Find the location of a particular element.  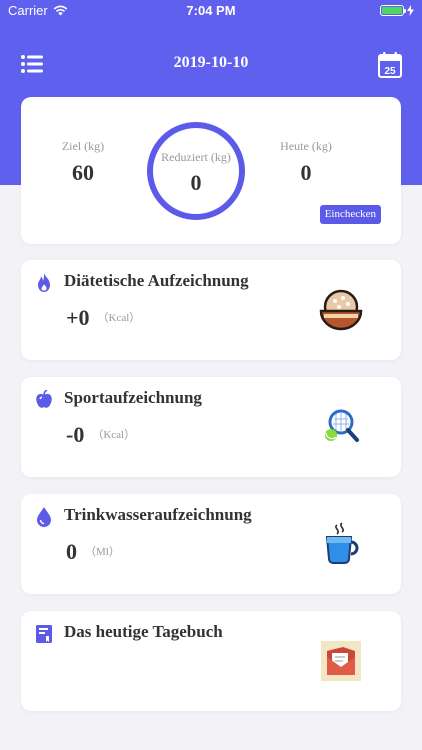

reduced-label: Reduziert (kg) is located at coordinates (196, 157).